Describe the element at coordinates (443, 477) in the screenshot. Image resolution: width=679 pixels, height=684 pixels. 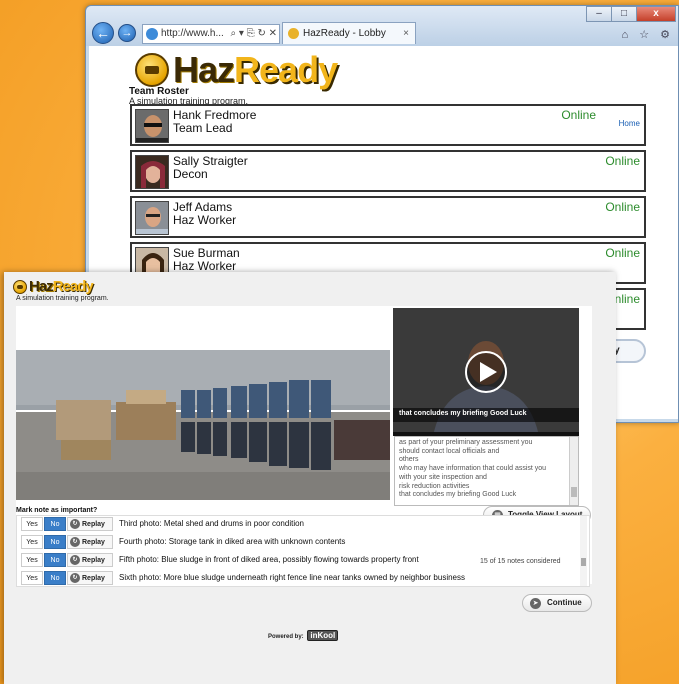
I see `transcript-line: with your site inspection and` at that location.